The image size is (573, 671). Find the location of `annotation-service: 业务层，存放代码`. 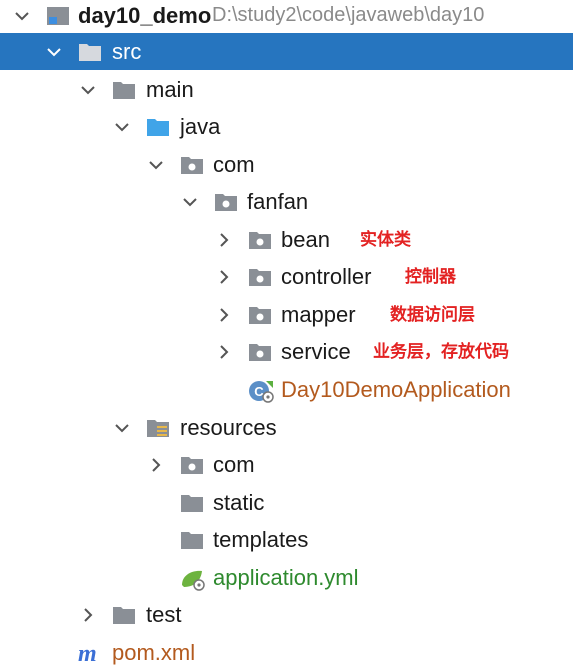

annotation-service: 业务层，存放代码 is located at coordinates (441, 351).